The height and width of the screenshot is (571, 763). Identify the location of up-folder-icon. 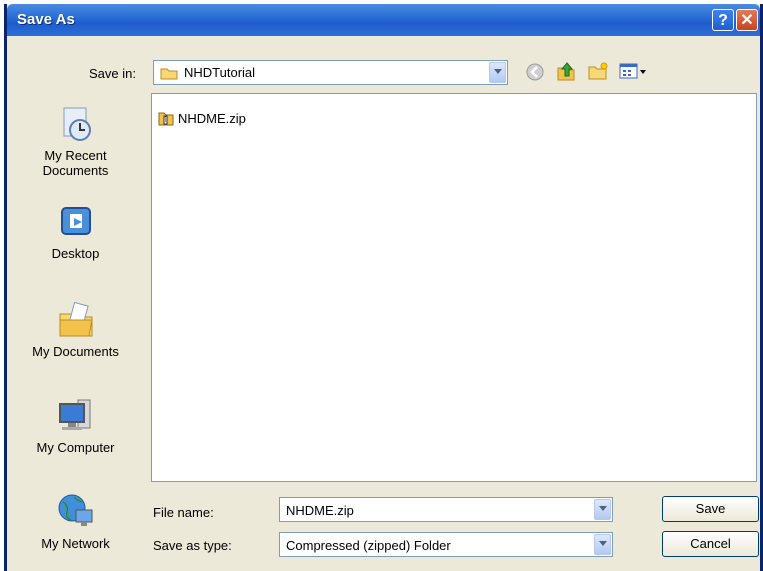
(566, 71).